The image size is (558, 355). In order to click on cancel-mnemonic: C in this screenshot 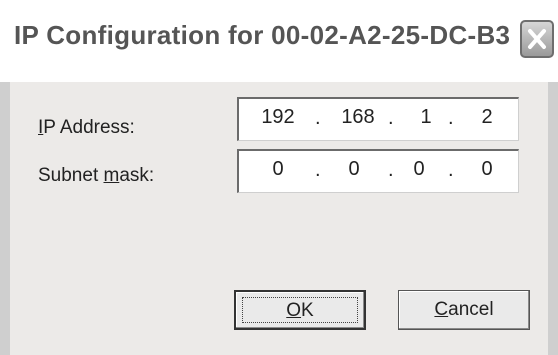, I will do `click(441, 309)`.